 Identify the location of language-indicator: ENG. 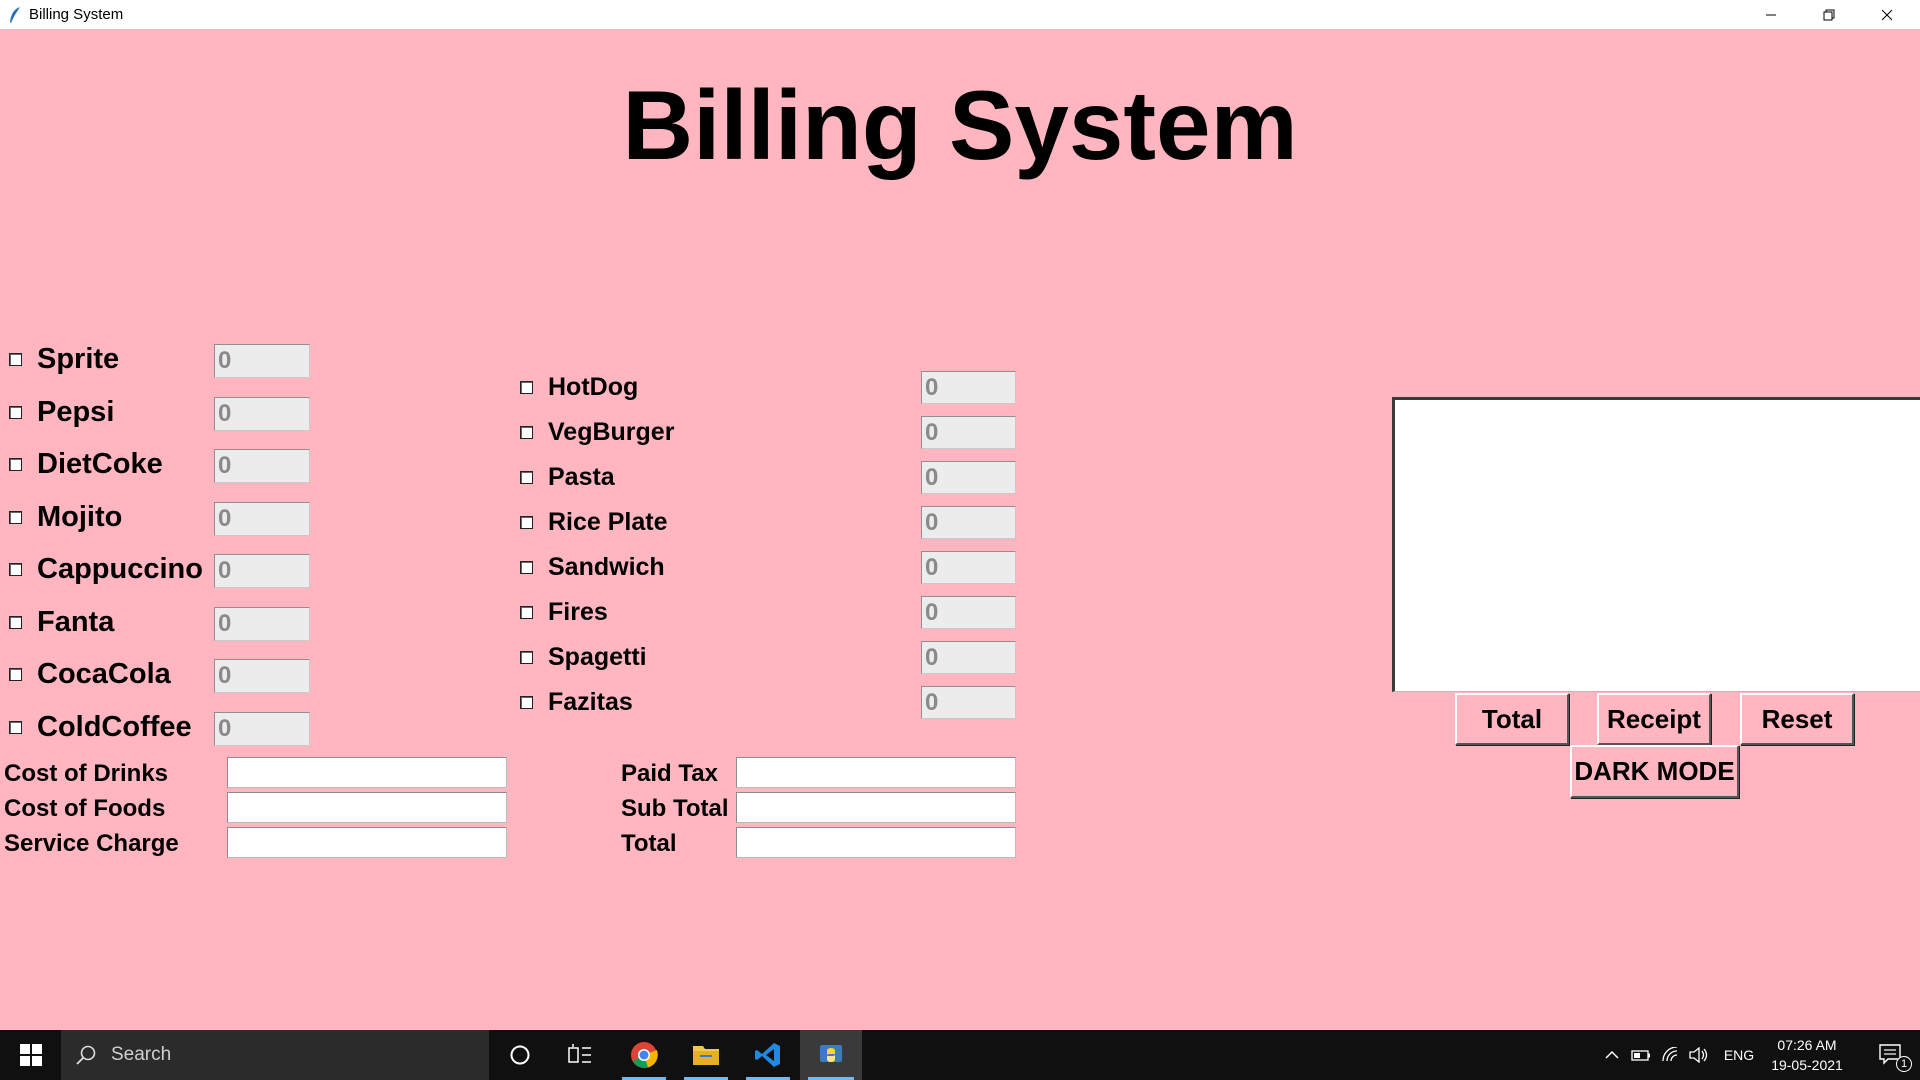
(1739, 1055).